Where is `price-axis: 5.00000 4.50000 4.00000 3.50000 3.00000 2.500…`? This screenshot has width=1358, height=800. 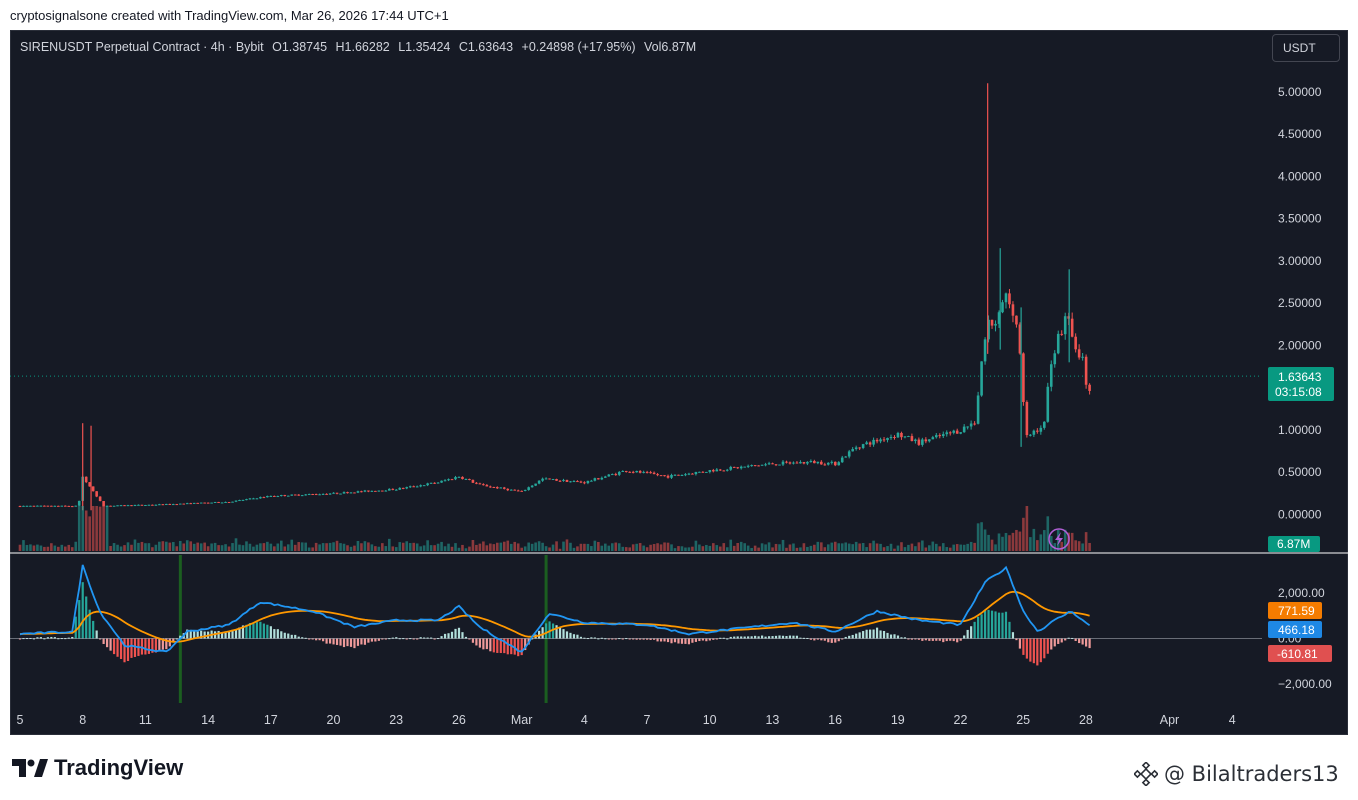 price-axis: 5.00000 4.50000 4.00000 3.50000 3.00000 2.500… is located at coordinates (1300, 303).